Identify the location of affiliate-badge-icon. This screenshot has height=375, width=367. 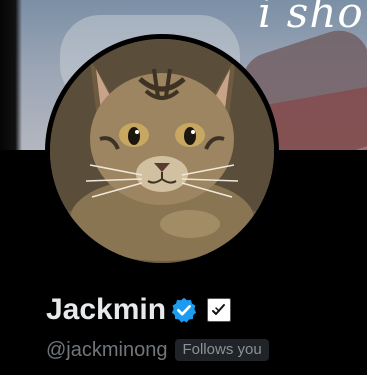
(219, 310).